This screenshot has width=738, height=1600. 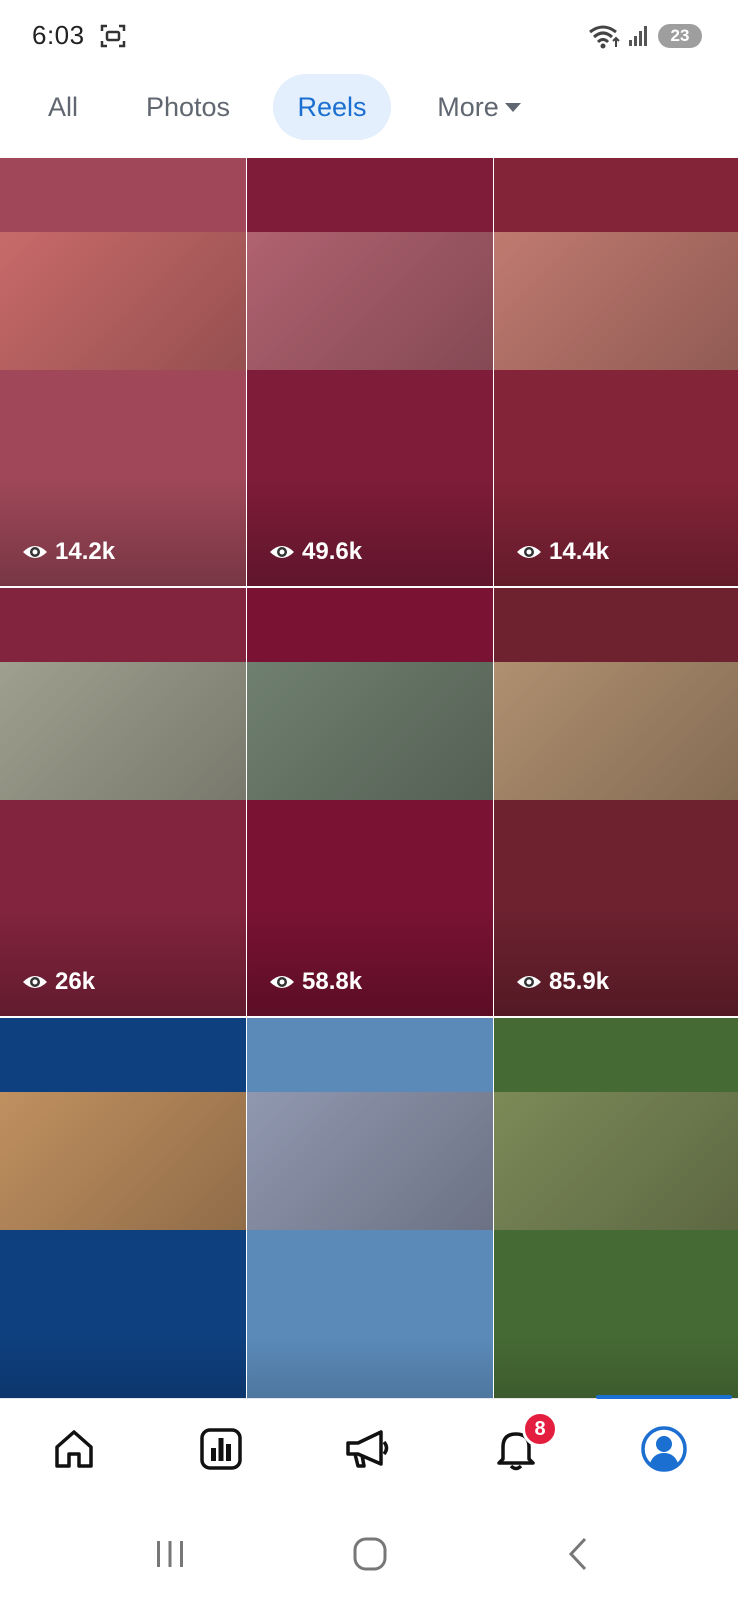 I want to click on home-circle-icon, so click(x=370, y=1554).